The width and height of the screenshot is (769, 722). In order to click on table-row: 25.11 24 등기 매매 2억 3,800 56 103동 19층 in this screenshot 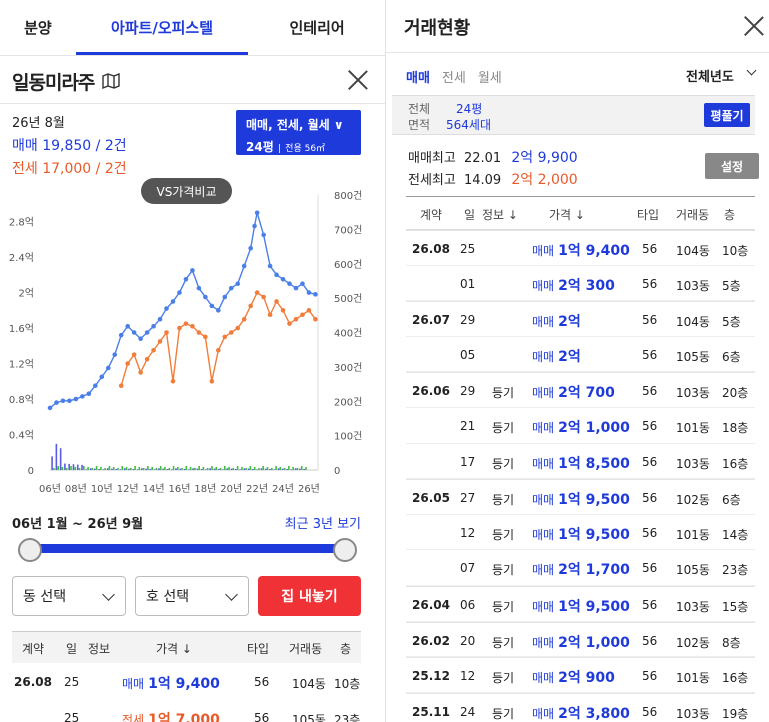, I will do `click(580, 707)`.